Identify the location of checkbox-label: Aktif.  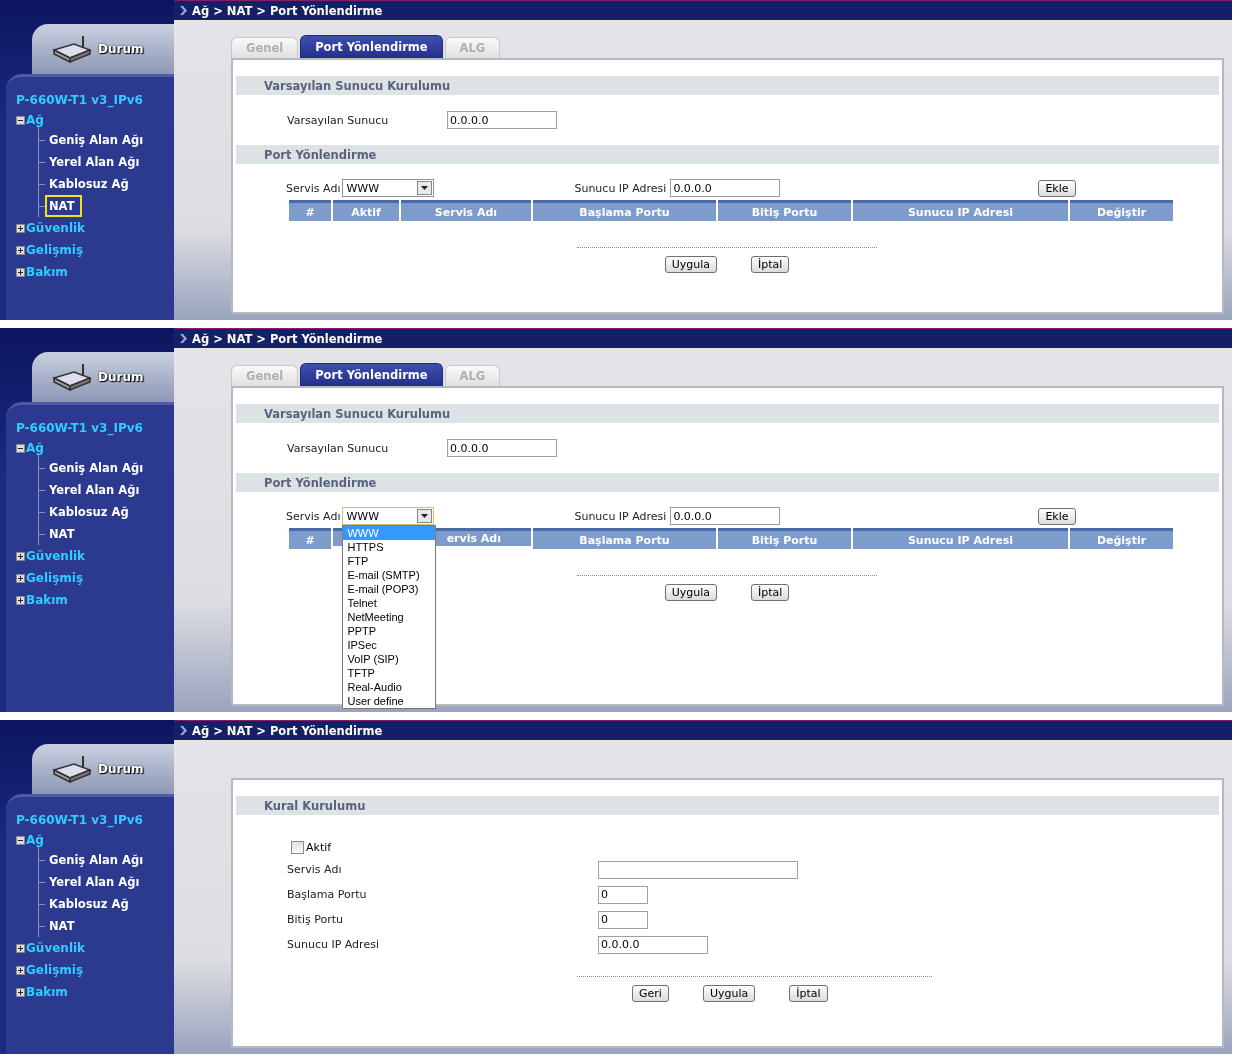
(319, 847).